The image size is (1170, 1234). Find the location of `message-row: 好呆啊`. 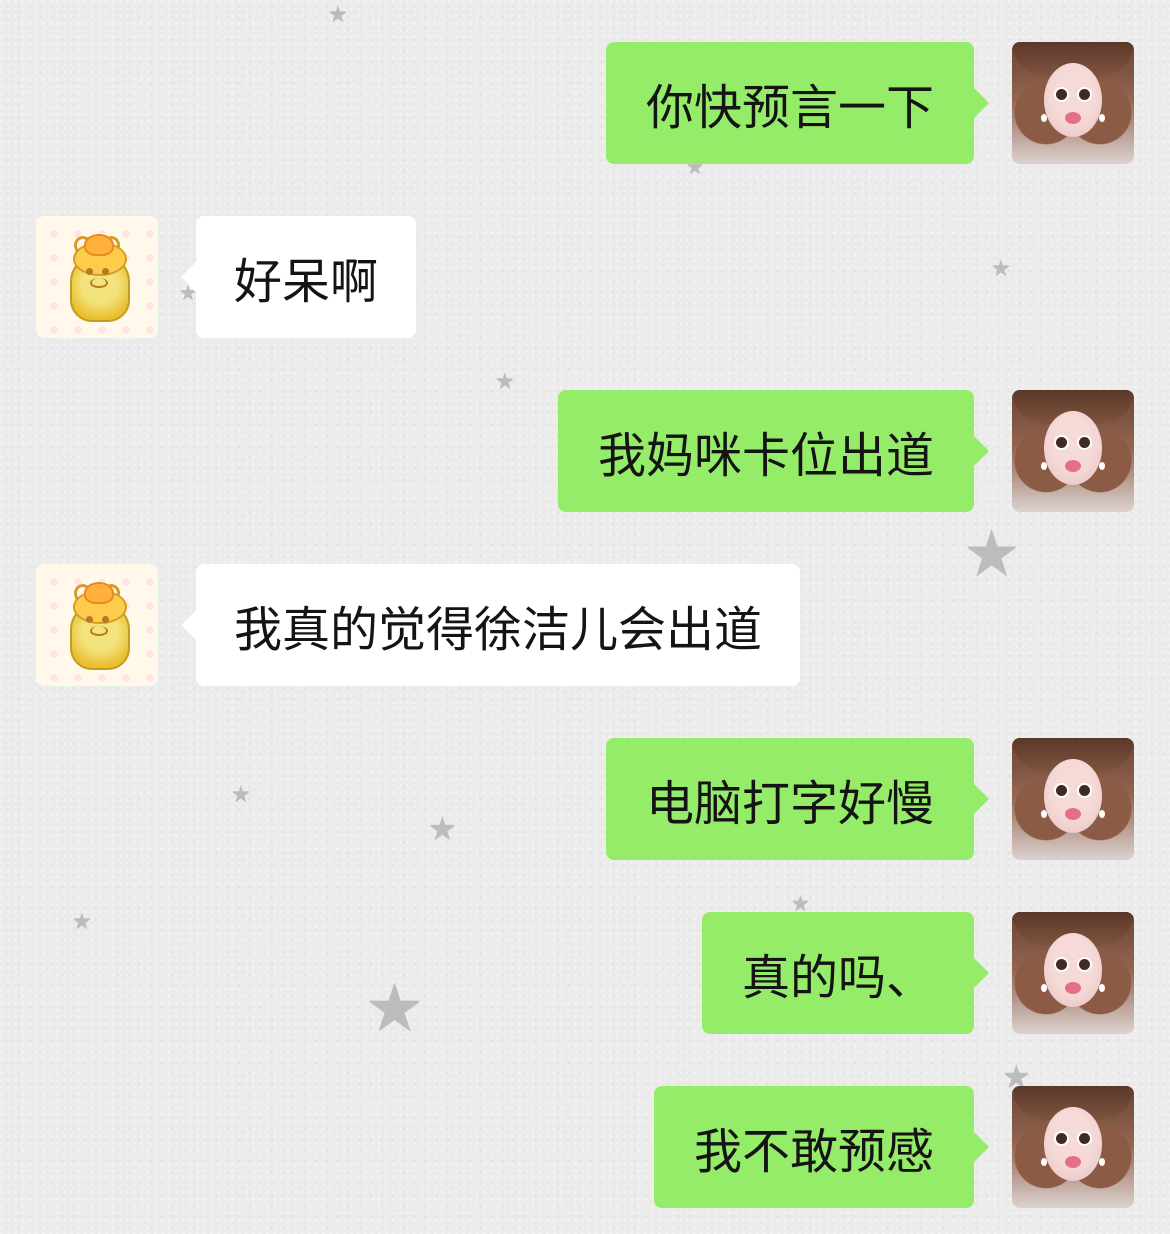

message-row: 好呆啊 is located at coordinates (585, 278).